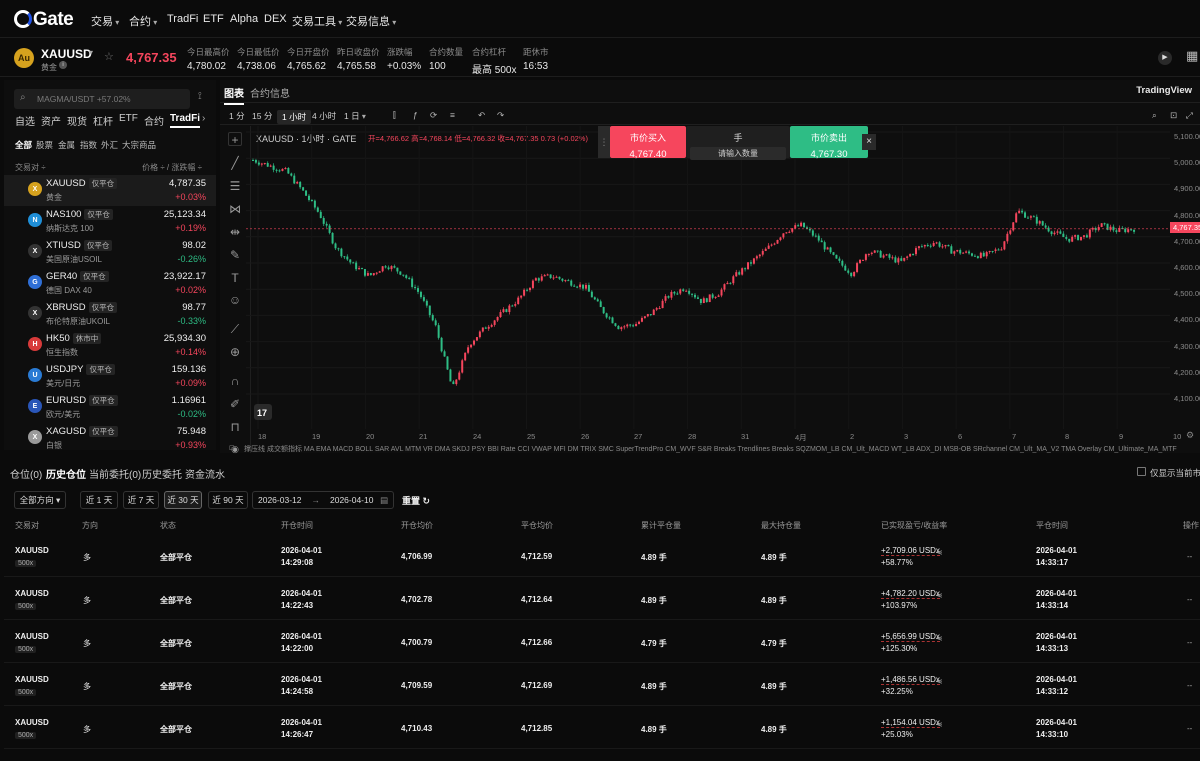 This screenshot has width=1200, height=761. Describe the element at coordinates (1164, 90) in the screenshot. I see `tradingview-label: TradingView` at that location.